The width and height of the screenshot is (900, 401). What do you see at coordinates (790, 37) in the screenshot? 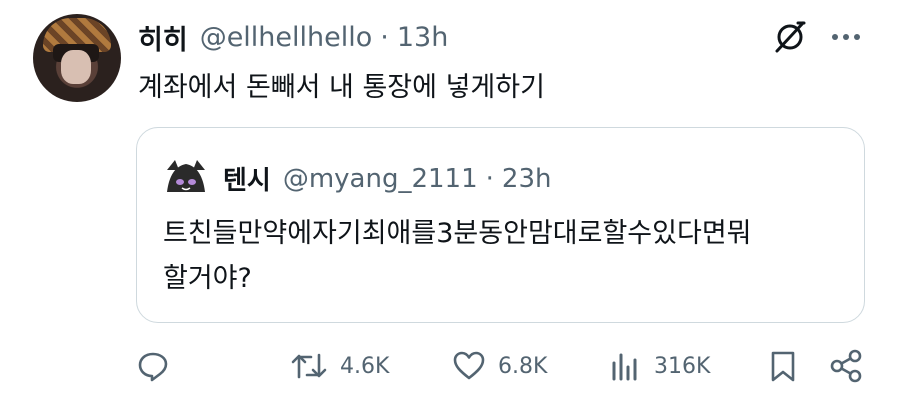
I see `grok-icon` at bounding box center [790, 37].